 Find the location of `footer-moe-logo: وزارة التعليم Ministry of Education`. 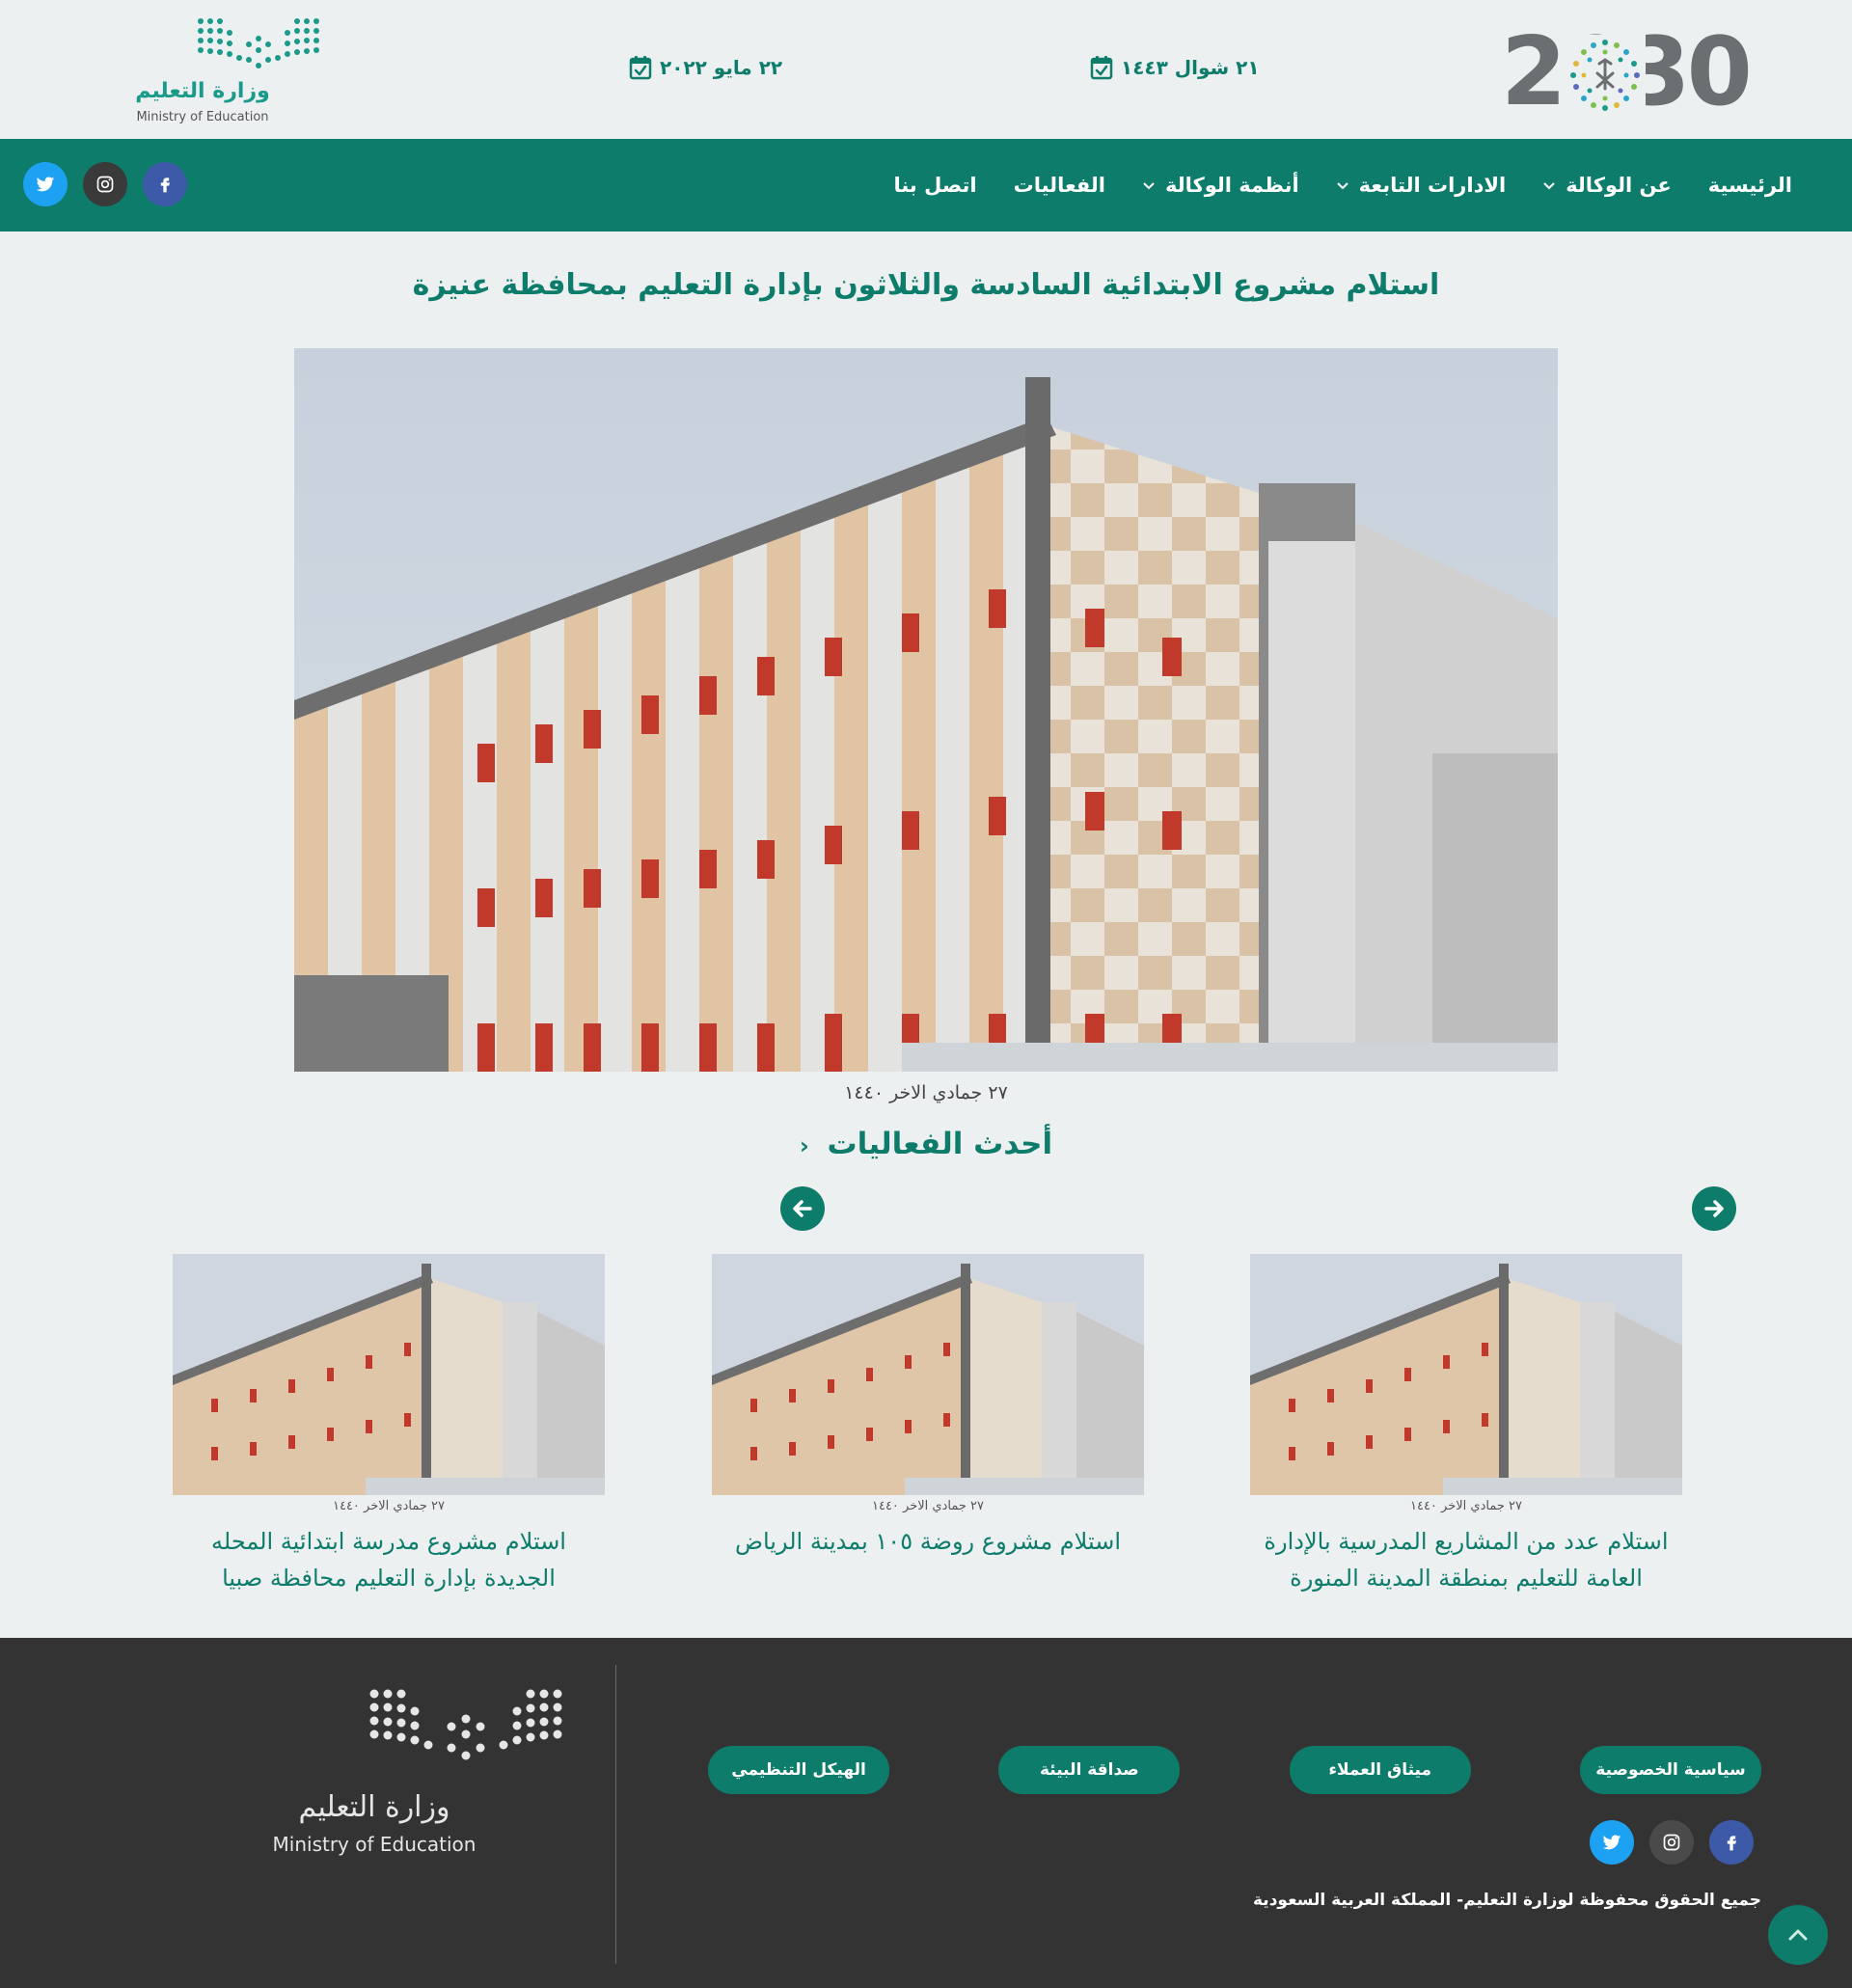

footer-moe-logo: وزارة التعليم Ministry of Education is located at coordinates (404, 1777).